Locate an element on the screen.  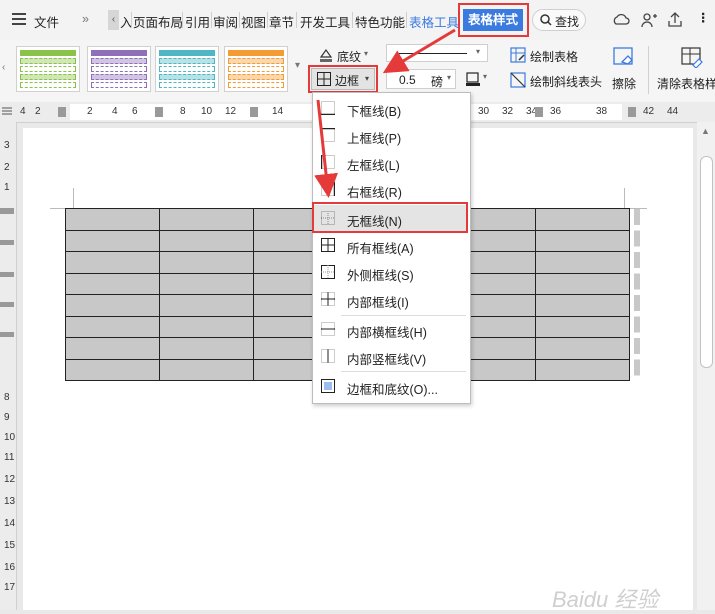
tab-review: 审阅 is located at coordinates (225, 21).